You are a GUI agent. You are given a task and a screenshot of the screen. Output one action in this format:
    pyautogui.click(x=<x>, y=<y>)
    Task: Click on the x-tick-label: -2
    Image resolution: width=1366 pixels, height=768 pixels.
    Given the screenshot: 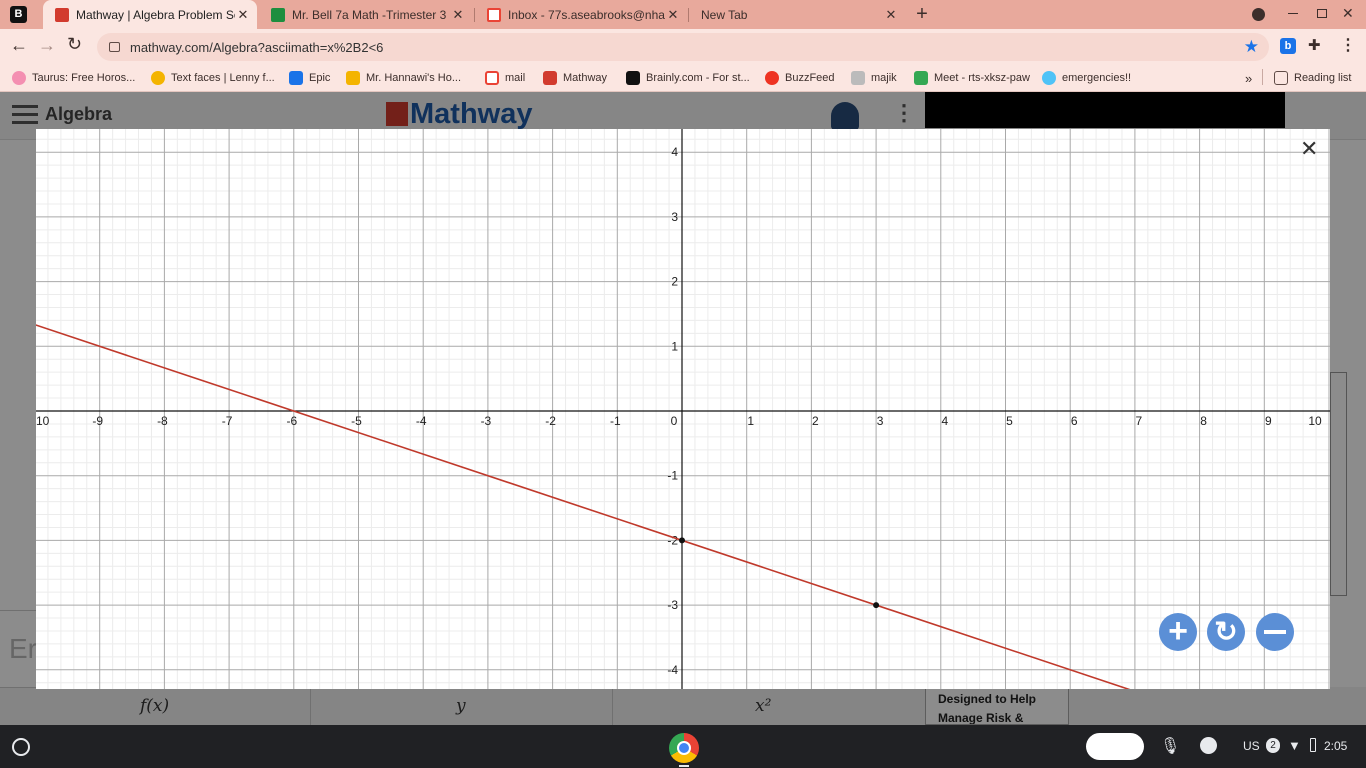 What is the action you would take?
    pyautogui.click(x=550, y=421)
    